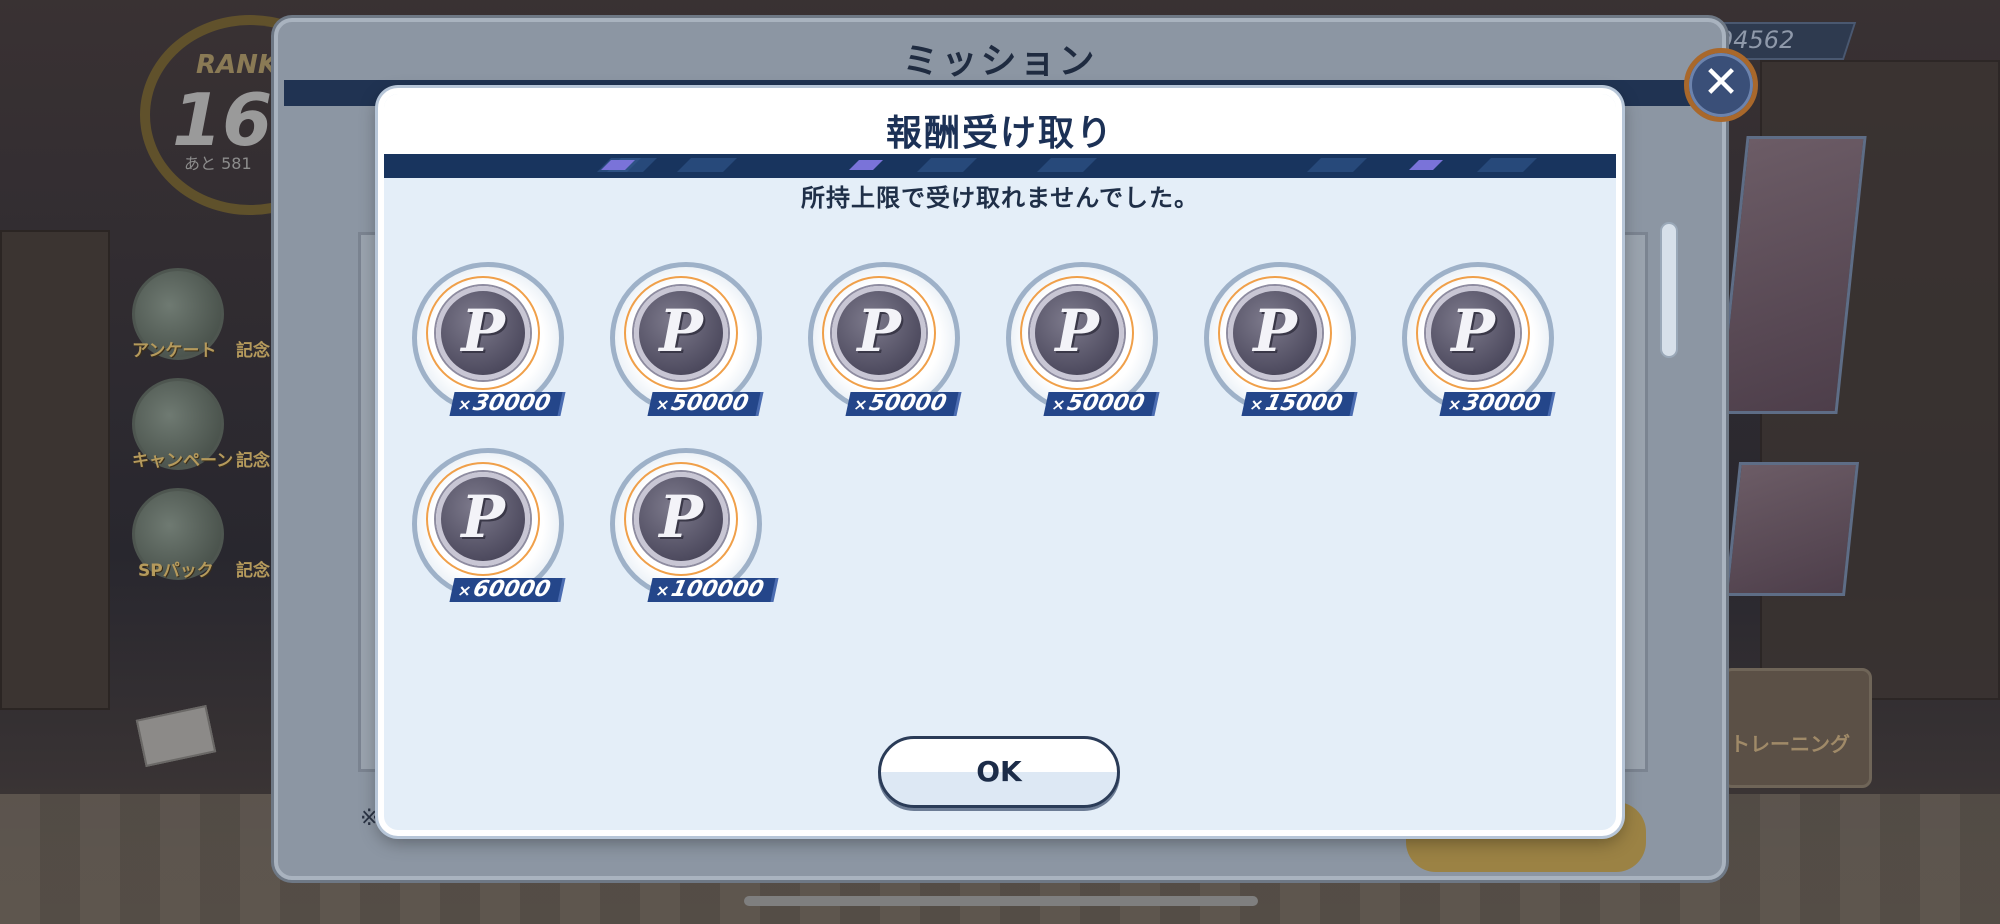 This screenshot has height=924, width=2000. Describe the element at coordinates (1000, 198) in the screenshot. I see `dialog-message: 所持上限で受け取れませんでした。` at that location.